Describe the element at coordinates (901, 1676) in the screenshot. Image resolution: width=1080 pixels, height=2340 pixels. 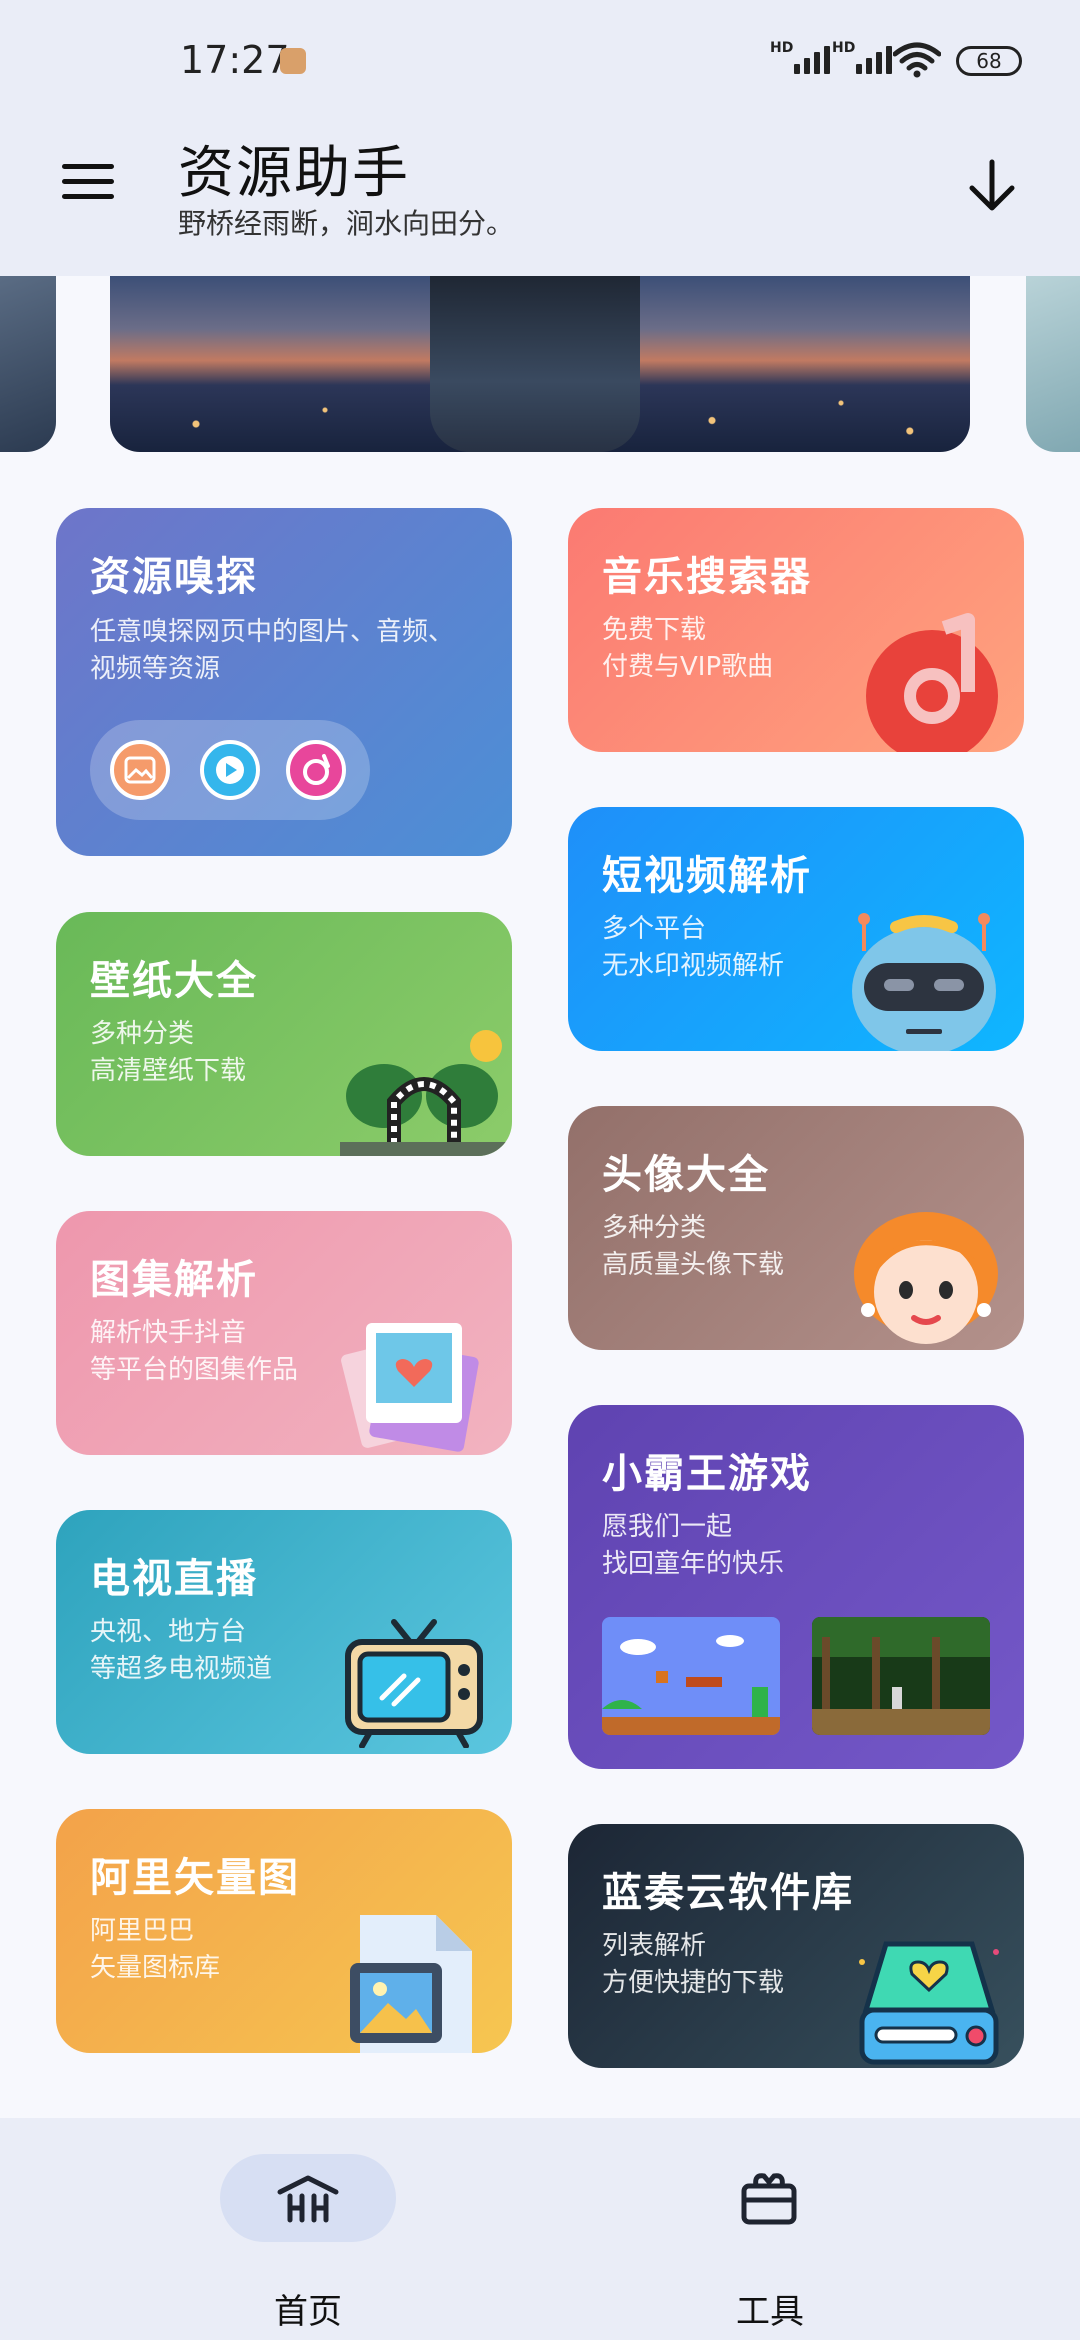
I see `contra-game-thumbnail` at that location.